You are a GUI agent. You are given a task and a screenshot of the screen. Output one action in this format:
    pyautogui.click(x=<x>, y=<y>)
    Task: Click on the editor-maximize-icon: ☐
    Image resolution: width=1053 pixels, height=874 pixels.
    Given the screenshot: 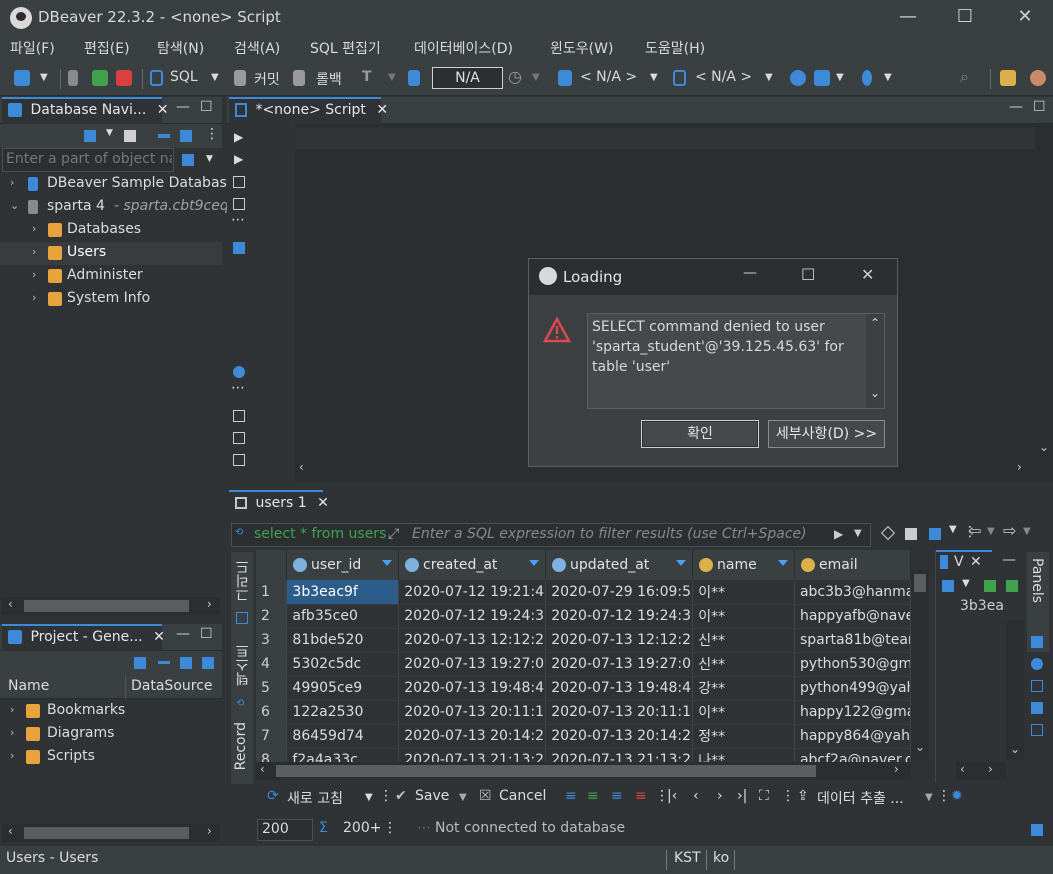 What is the action you would take?
    pyautogui.click(x=1039, y=107)
    